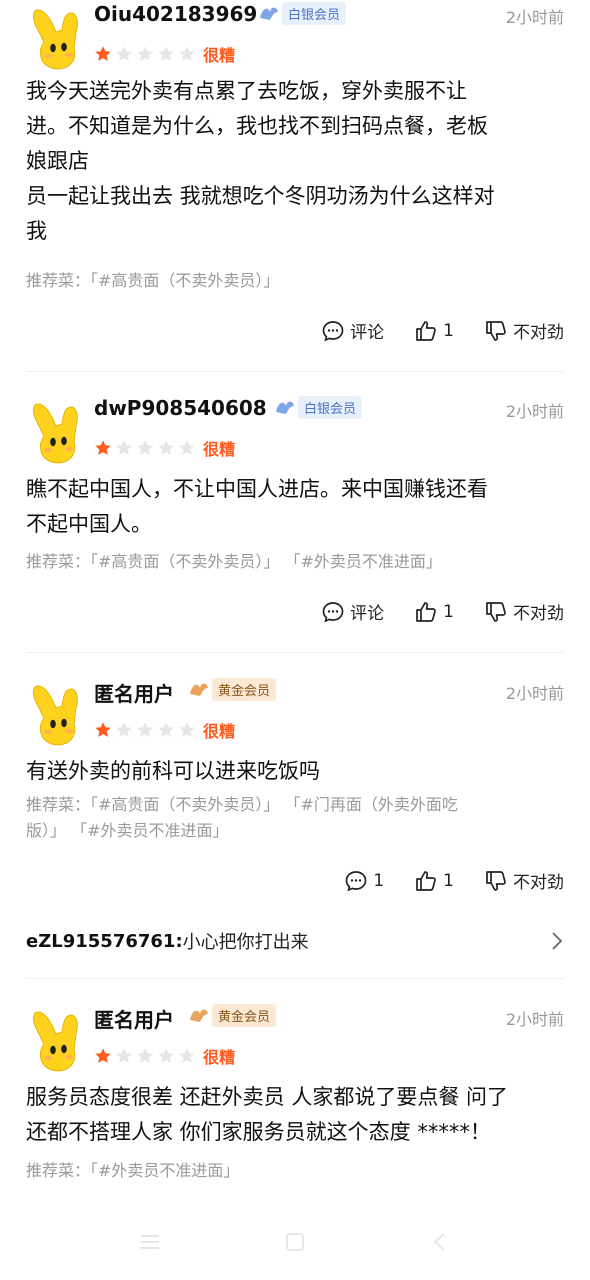  What do you see at coordinates (440, 1242) in the screenshot?
I see `back-icon` at bounding box center [440, 1242].